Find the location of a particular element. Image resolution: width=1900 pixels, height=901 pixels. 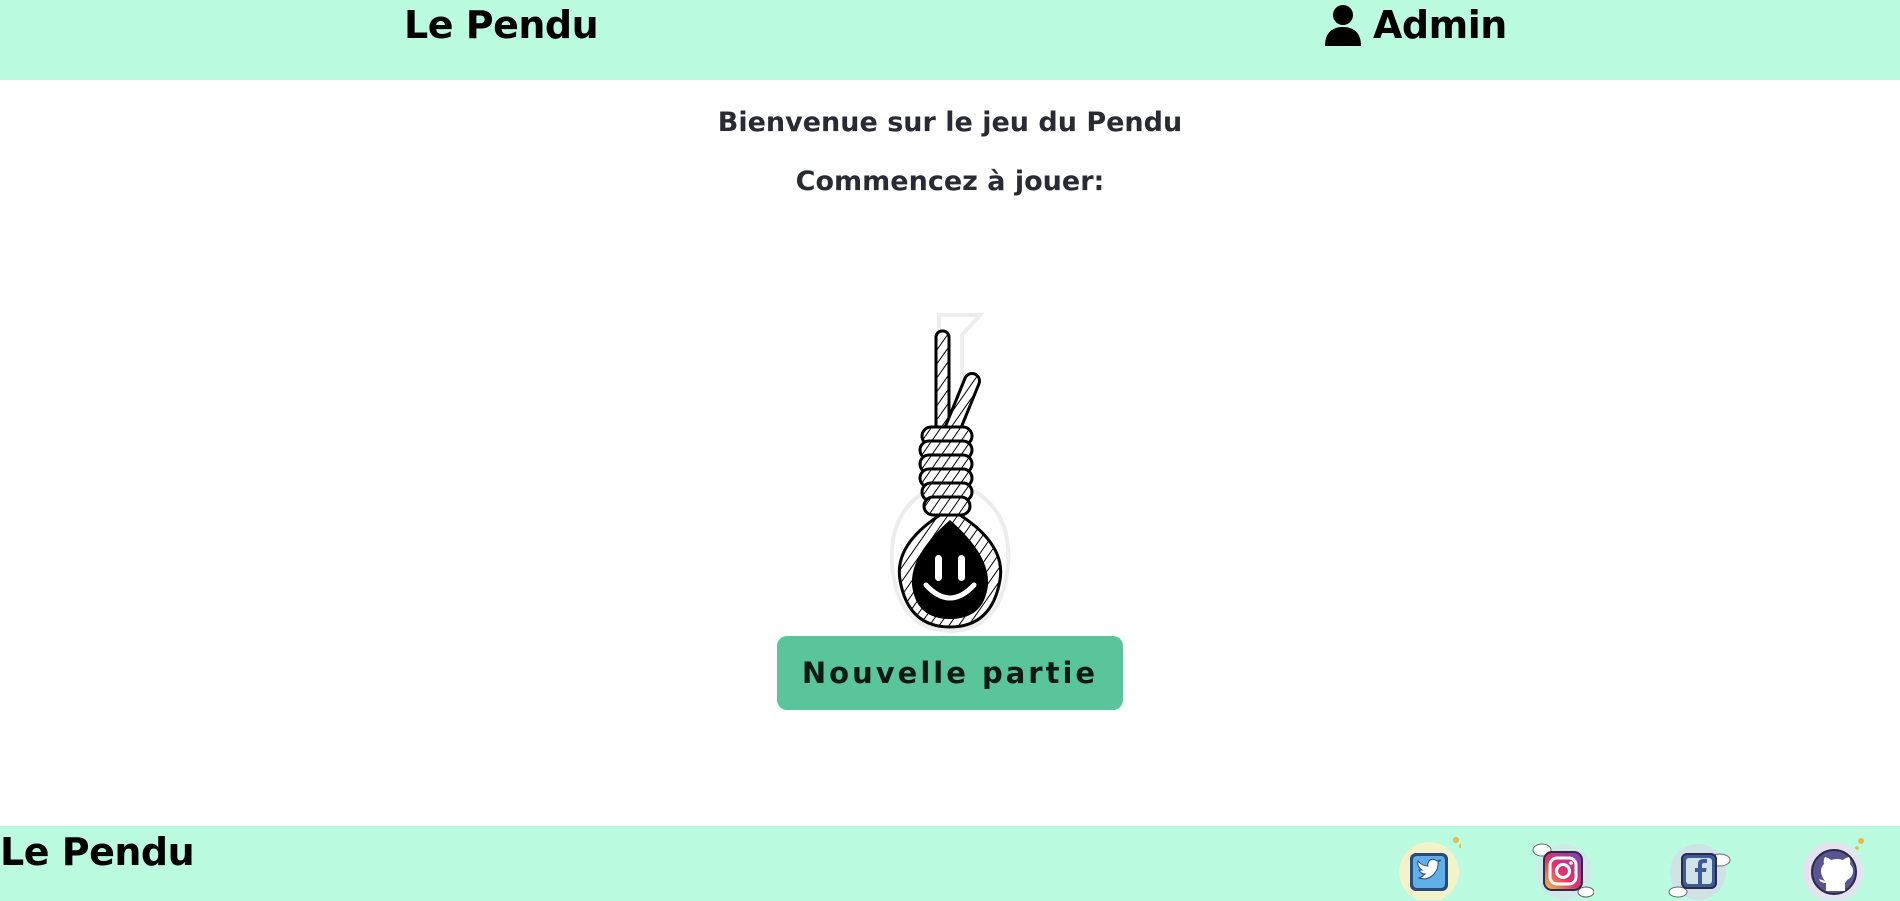

facebook-icon is located at coordinates (1700, 868).